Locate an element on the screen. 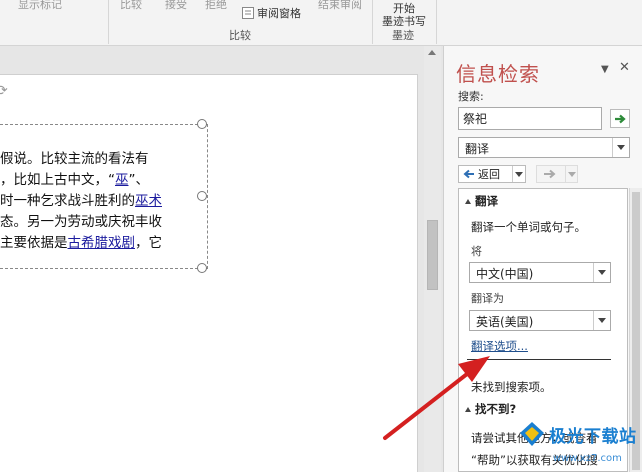  text-run: 态。另一为劳动或庆祝丰收 is located at coordinates (81, 222).